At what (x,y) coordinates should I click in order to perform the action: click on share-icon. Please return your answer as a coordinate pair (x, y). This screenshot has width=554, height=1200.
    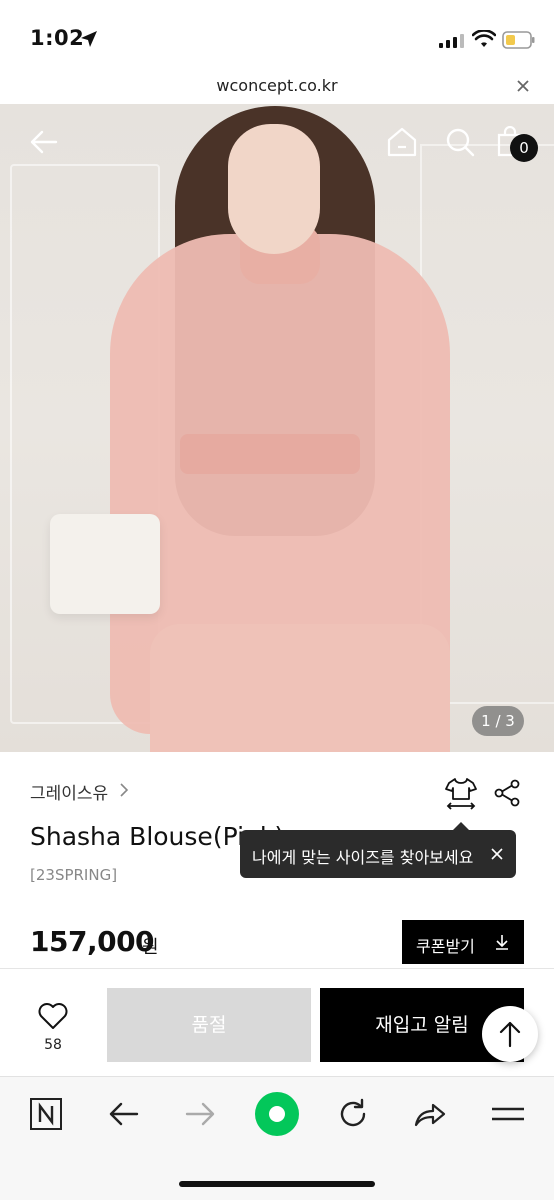
    Looking at the image, I should click on (507, 793).